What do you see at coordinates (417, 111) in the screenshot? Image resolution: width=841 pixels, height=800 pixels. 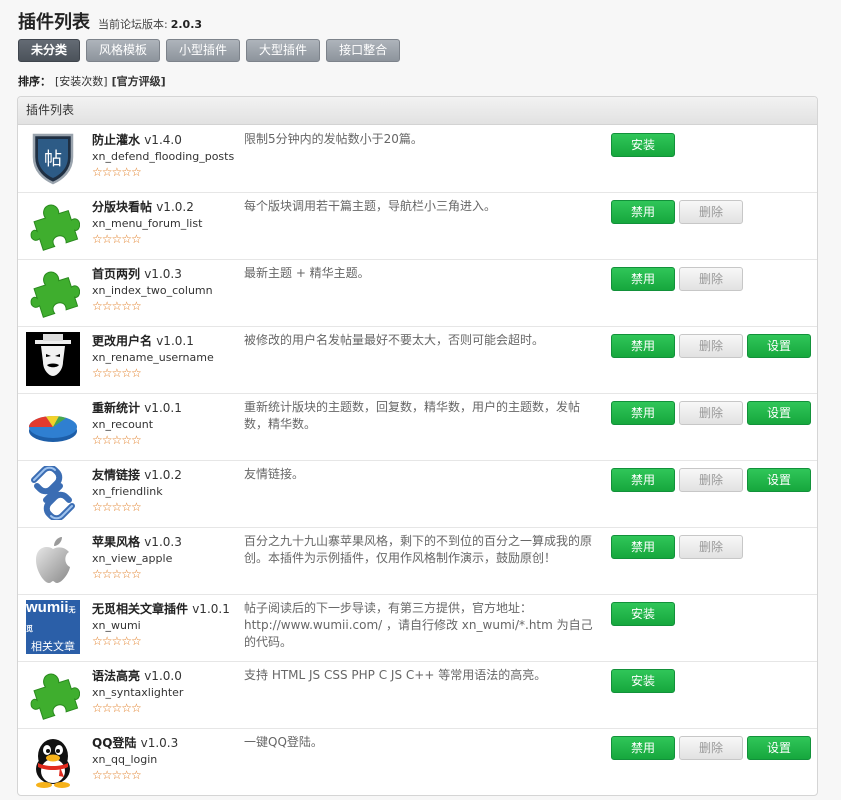 I see `panel-title: 插件列表` at bounding box center [417, 111].